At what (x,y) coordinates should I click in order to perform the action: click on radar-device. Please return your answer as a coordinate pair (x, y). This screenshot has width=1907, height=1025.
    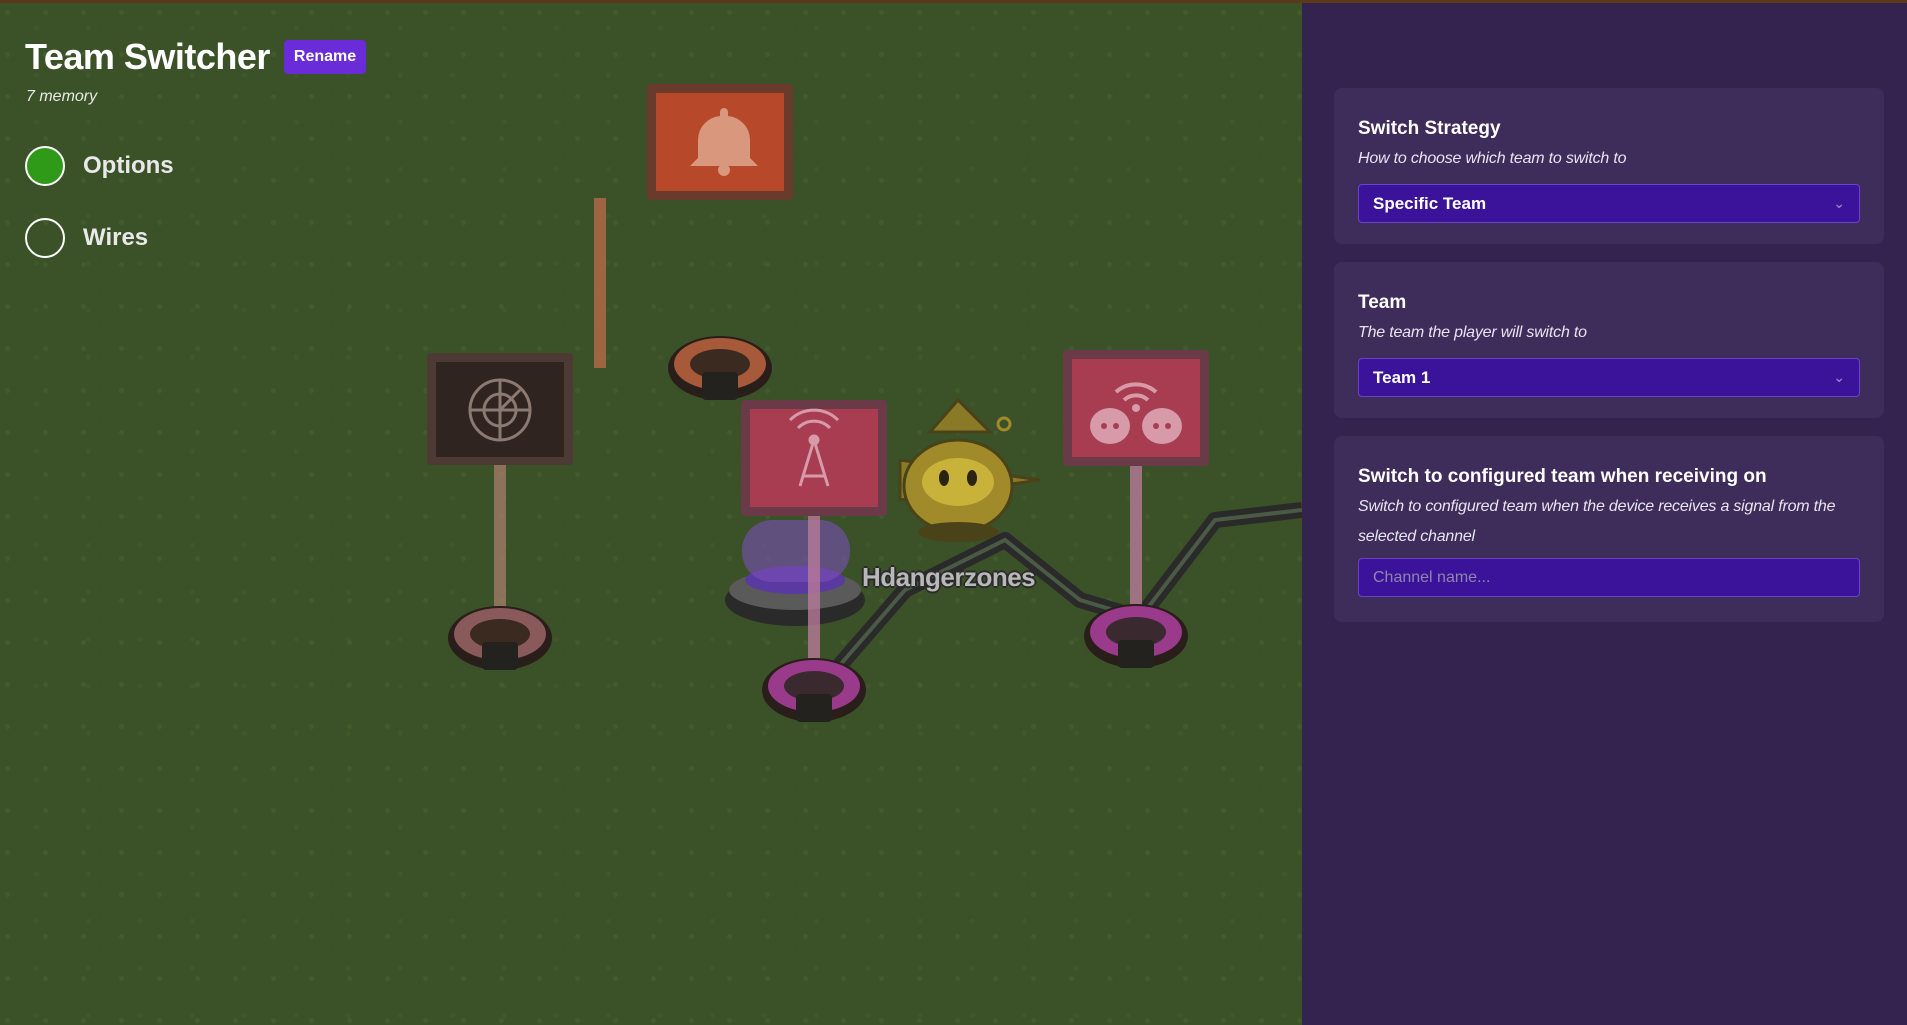
    Looking at the image, I should click on (500, 511).